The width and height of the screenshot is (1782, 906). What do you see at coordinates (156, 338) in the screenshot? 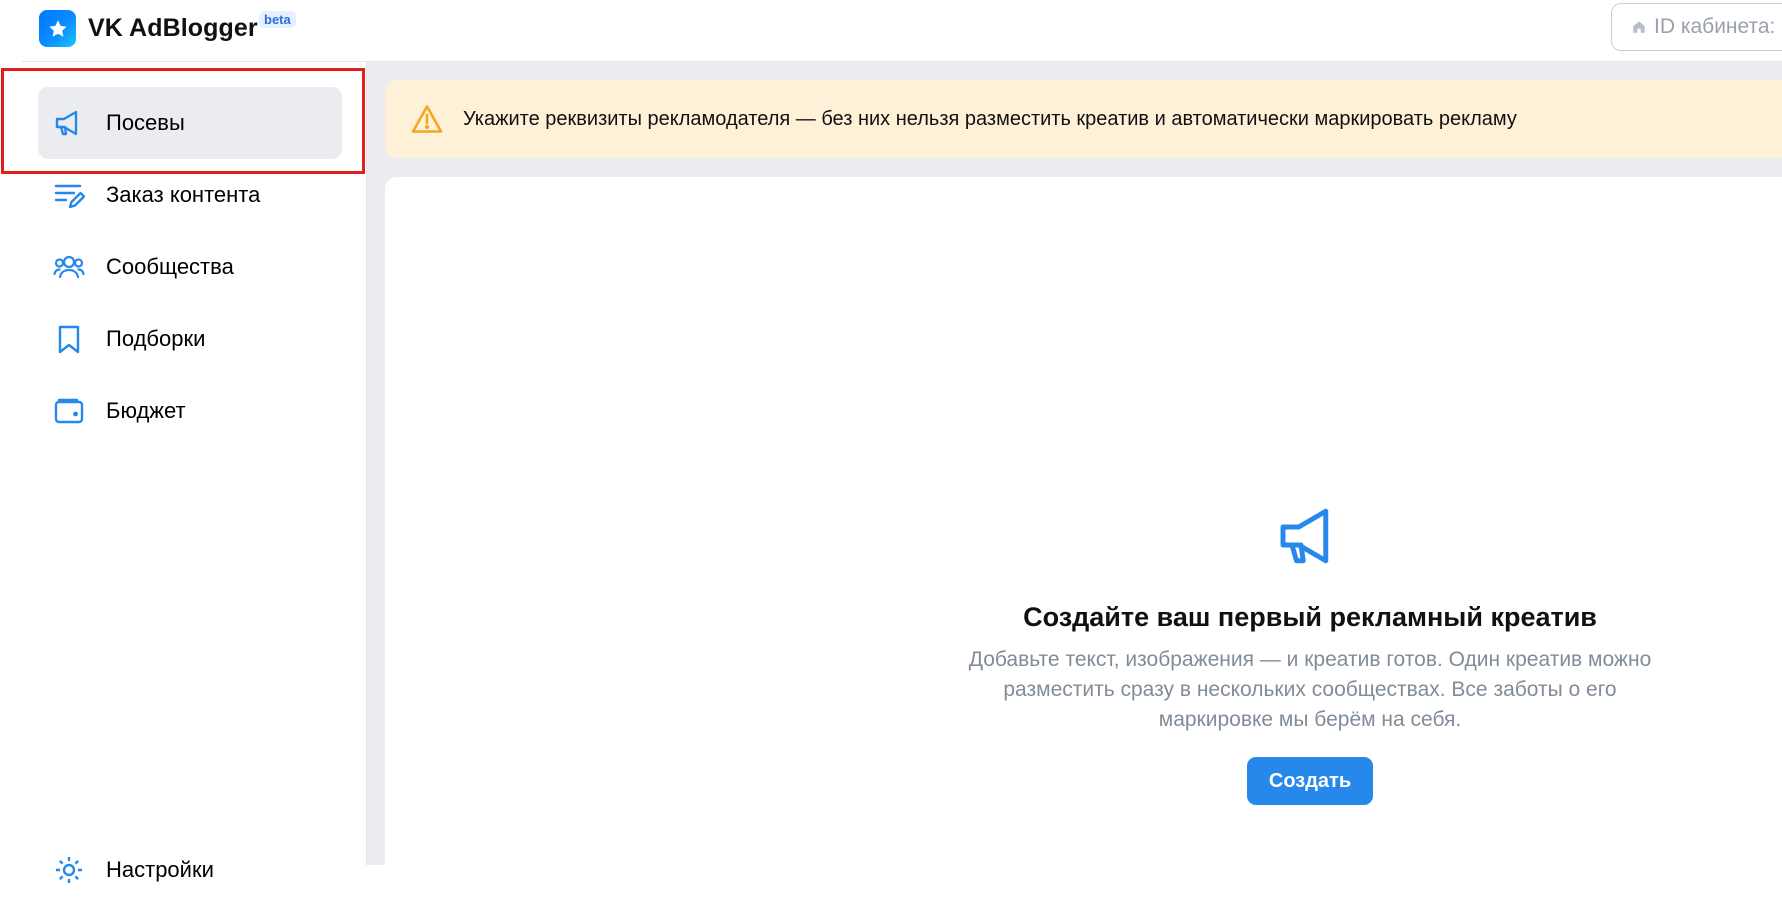
I see `sidebar-item-label: Подборки` at bounding box center [156, 338].